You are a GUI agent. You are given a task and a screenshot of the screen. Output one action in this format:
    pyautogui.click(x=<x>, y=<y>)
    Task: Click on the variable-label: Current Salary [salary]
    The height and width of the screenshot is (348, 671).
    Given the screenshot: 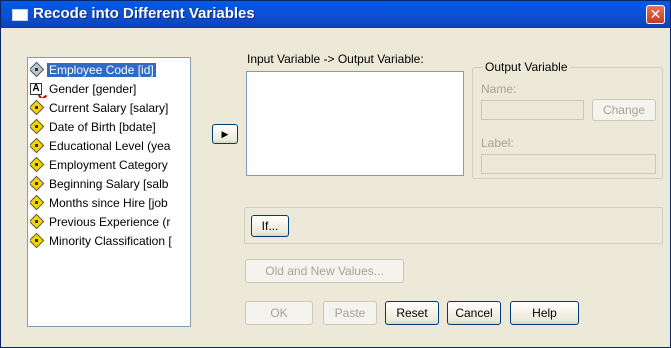 What is the action you would take?
    pyautogui.click(x=109, y=108)
    